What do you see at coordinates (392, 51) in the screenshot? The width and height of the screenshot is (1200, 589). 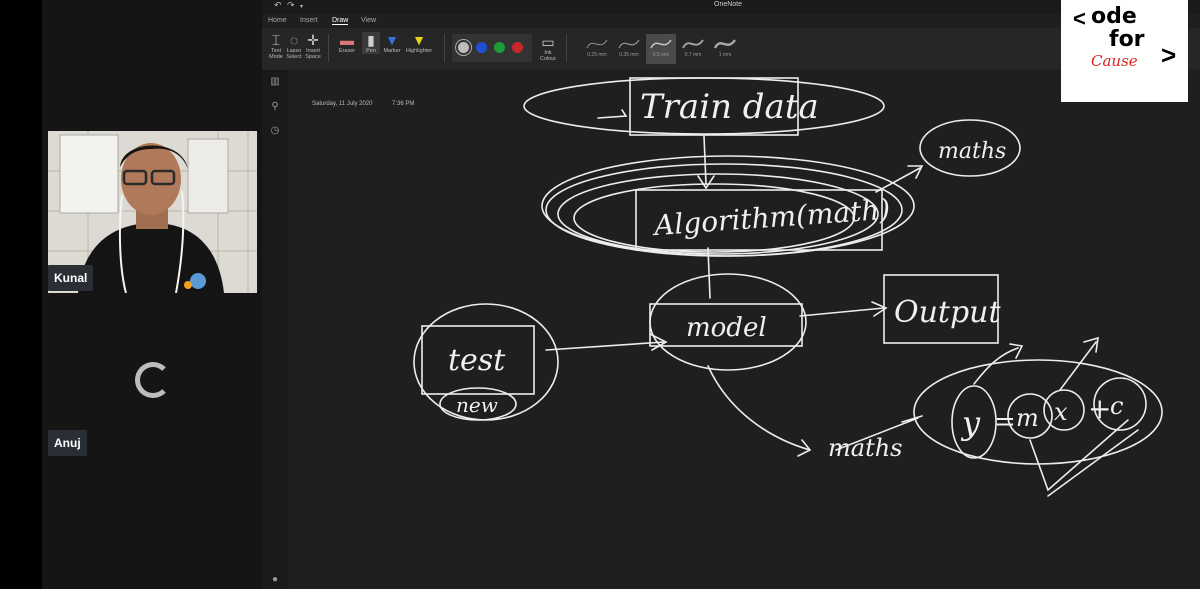 I see `marker-label: Marker` at bounding box center [392, 51].